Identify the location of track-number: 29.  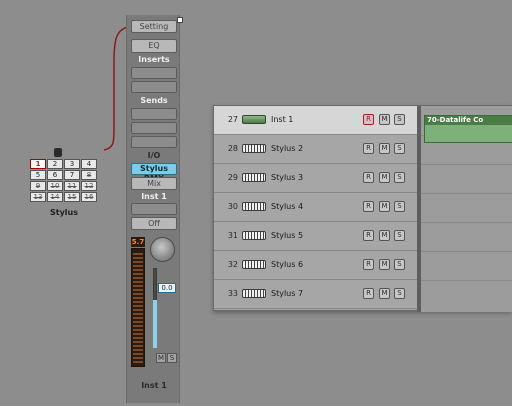
(232, 177).